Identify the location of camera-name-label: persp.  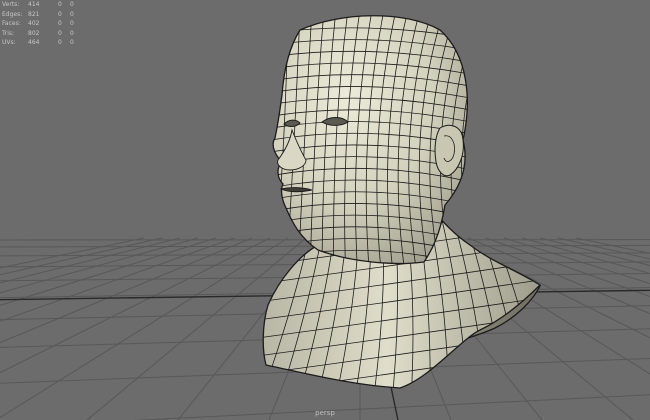
(325, 413).